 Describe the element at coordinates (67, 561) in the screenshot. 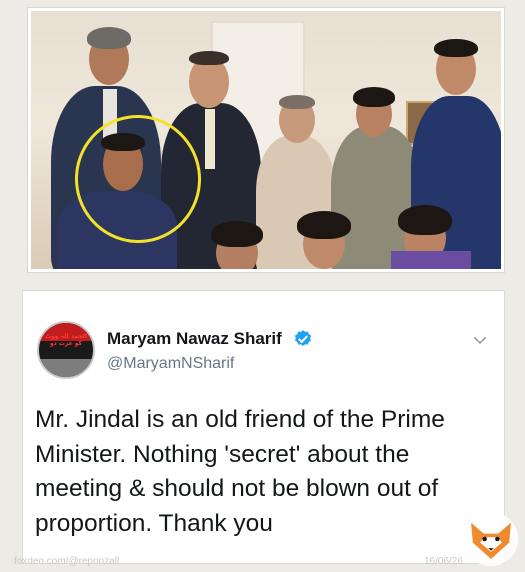

I see `watermark-site: foxdeo.com/@reponzall` at that location.